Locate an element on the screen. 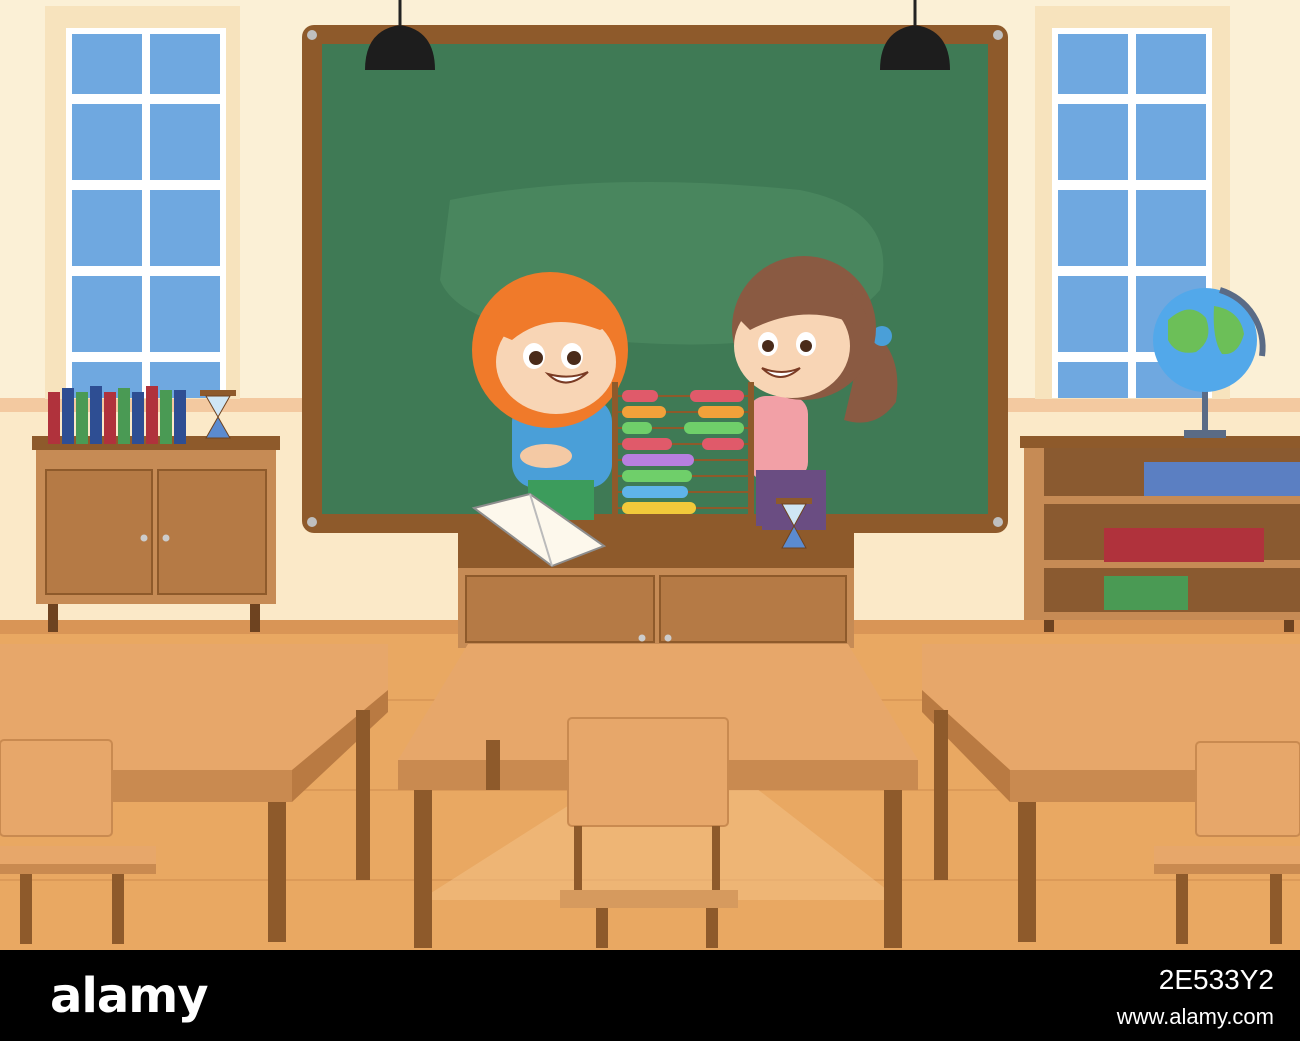 The image size is (1300, 1041). watermark-logo: alamy is located at coordinates (129, 996).